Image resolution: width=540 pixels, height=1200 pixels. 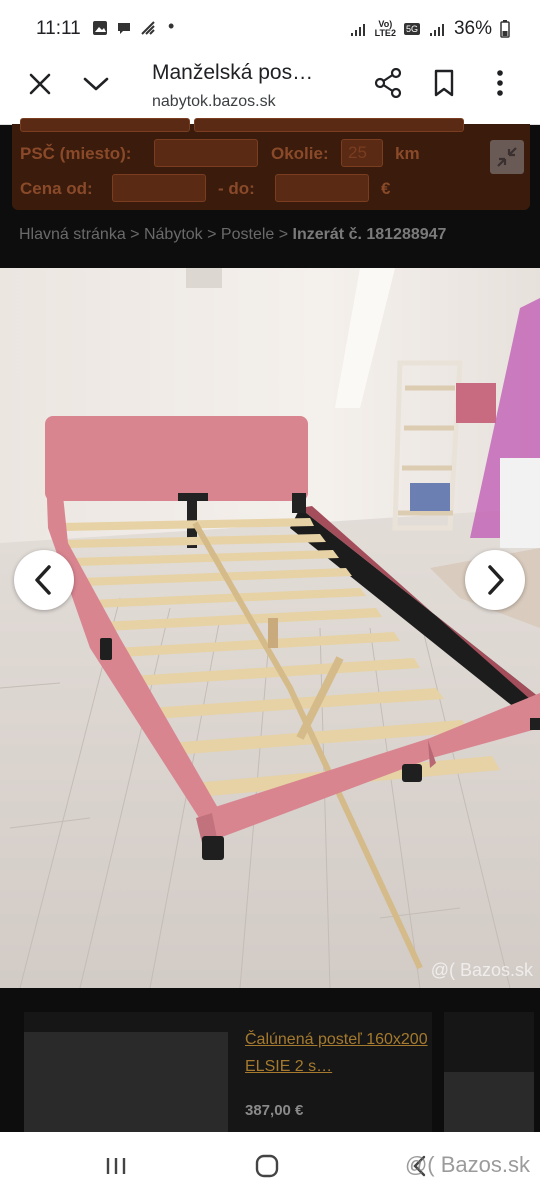 I want to click on browser-toolbar: Manželská pos… nabytok.bazos.sk, so click(x=270, y=91).